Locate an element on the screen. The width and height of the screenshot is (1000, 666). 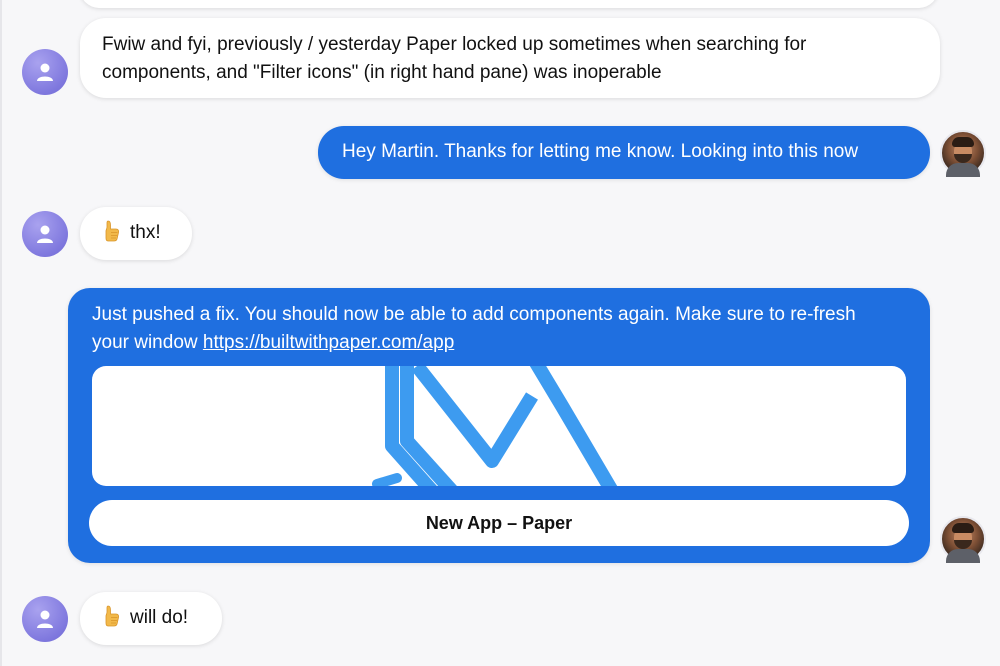
message-bubble: will do! is located at coordinates (151, 618).